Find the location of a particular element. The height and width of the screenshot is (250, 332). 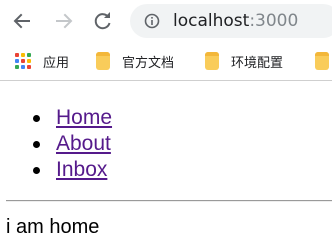

nav-link-about: About is located at coordinates (83, 144).